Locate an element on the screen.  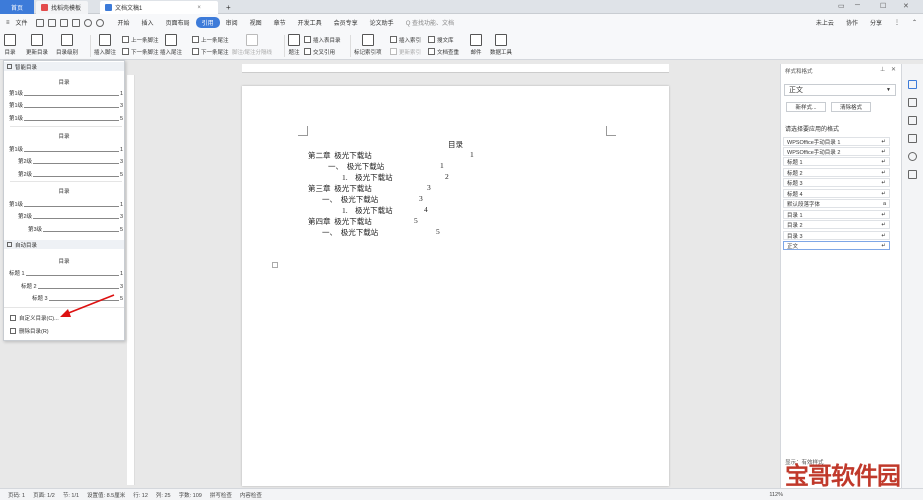
share-button: 分享 is located at coordinates (876, 22).